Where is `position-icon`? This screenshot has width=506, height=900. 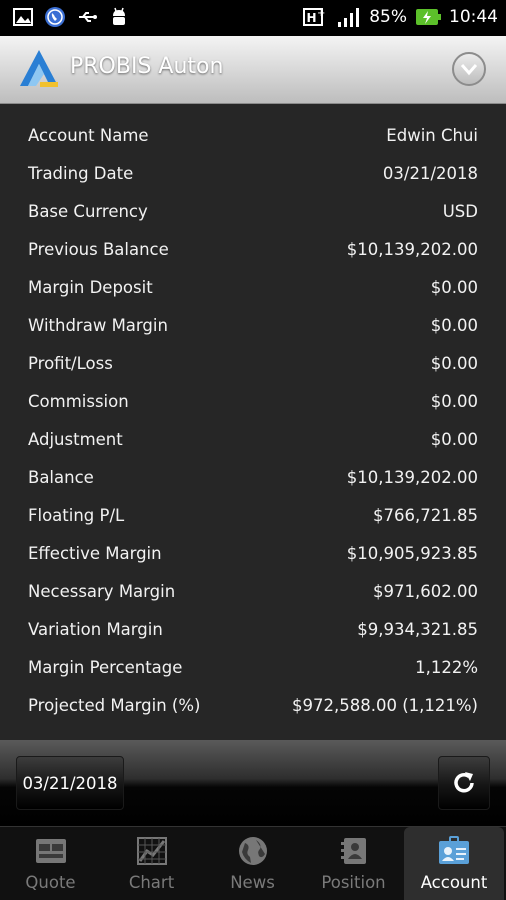
position-icon is located at coordinates (353, 851).